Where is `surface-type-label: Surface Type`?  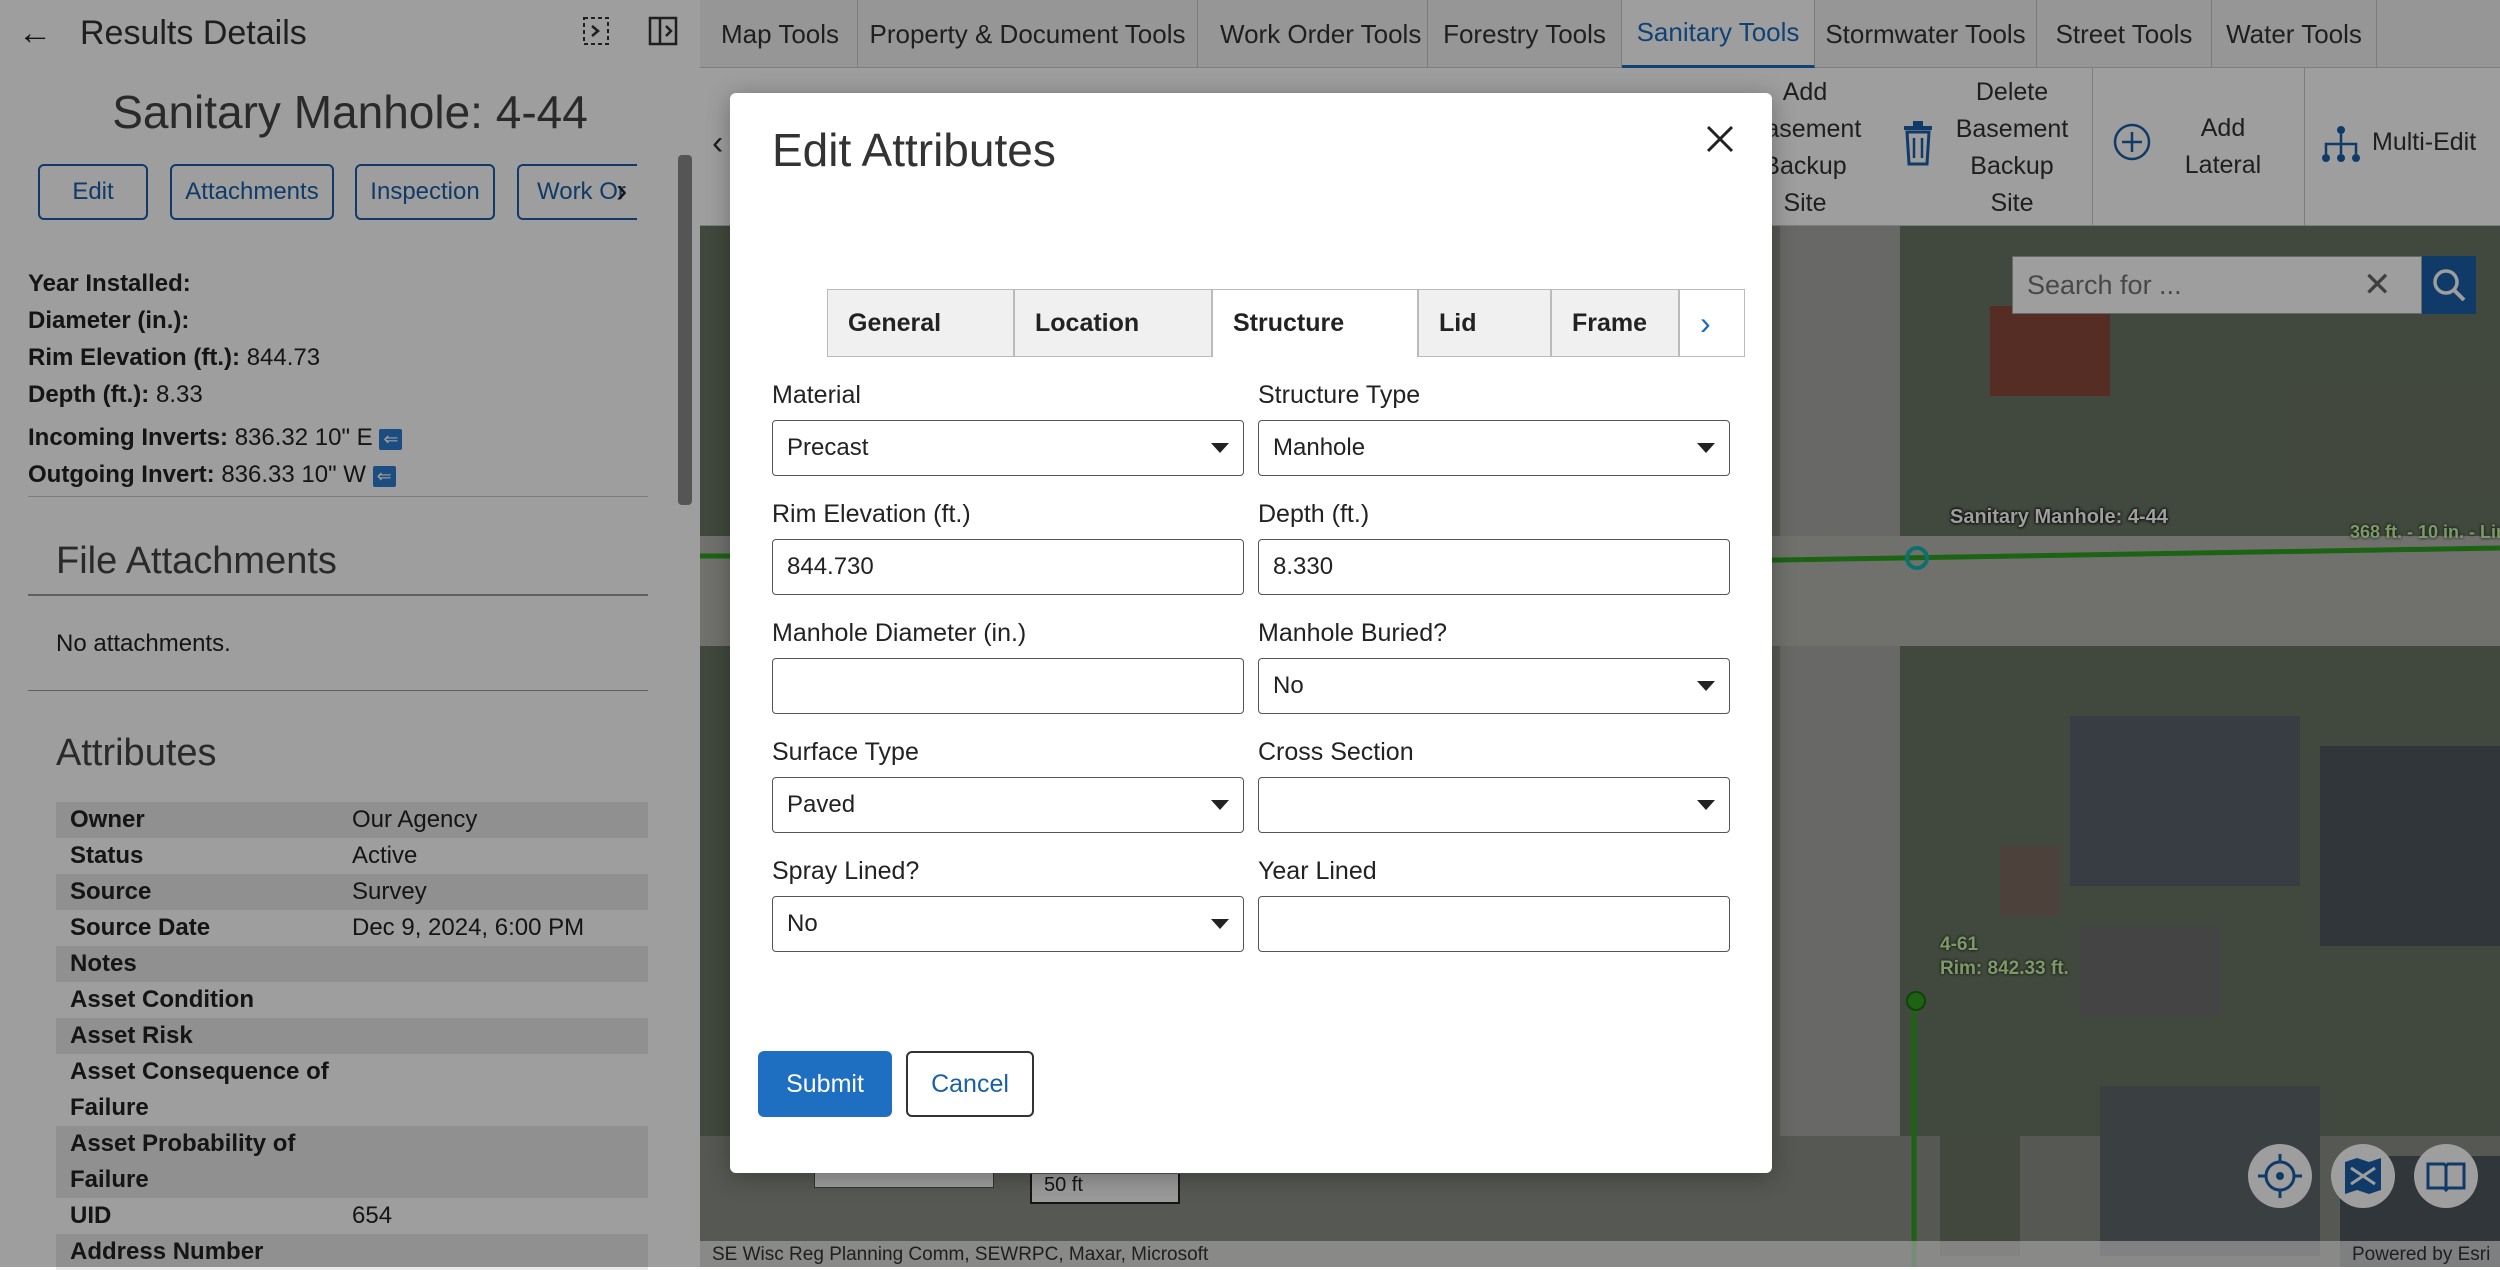
surface-type-label: Surface Type is located at coordinates (845, 752).